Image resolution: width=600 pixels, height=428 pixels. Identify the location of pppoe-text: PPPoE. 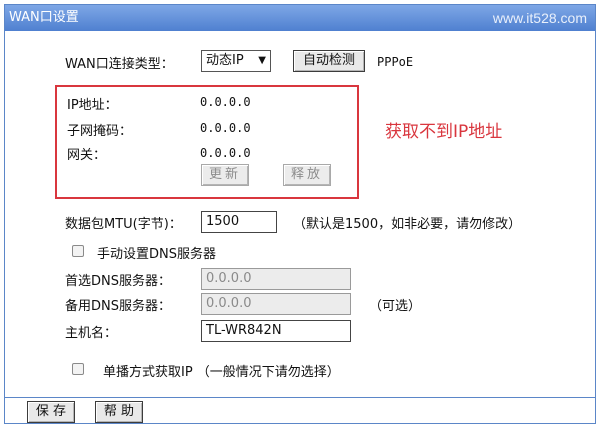
(395, 62).